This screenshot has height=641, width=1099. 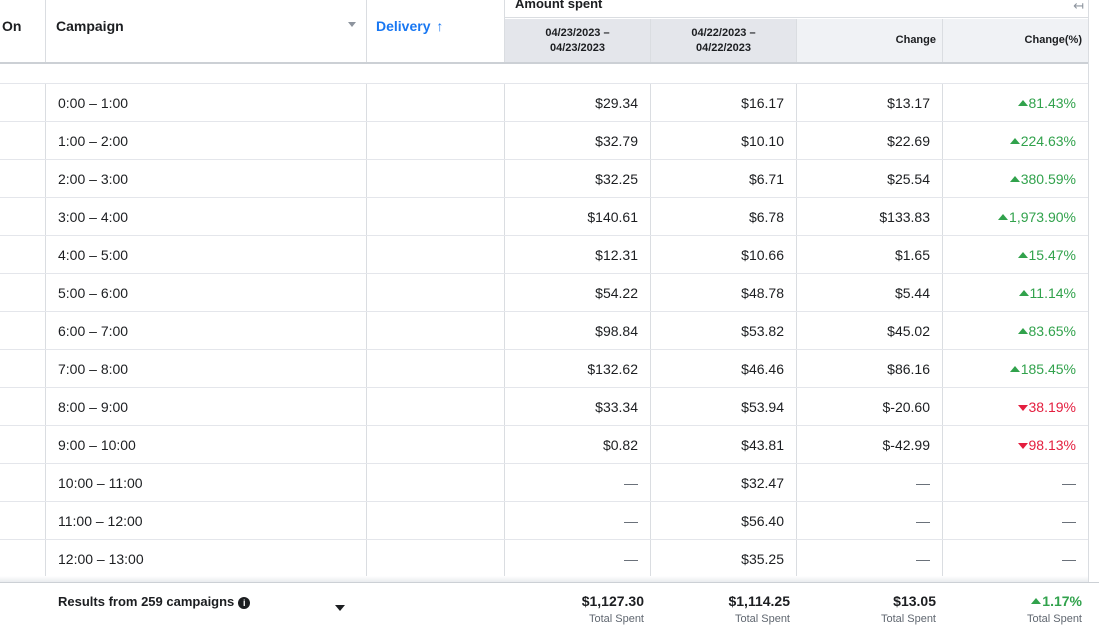 I want to click on date-2-line-1: 04/22/2023 –, so click(x=723, y=33).